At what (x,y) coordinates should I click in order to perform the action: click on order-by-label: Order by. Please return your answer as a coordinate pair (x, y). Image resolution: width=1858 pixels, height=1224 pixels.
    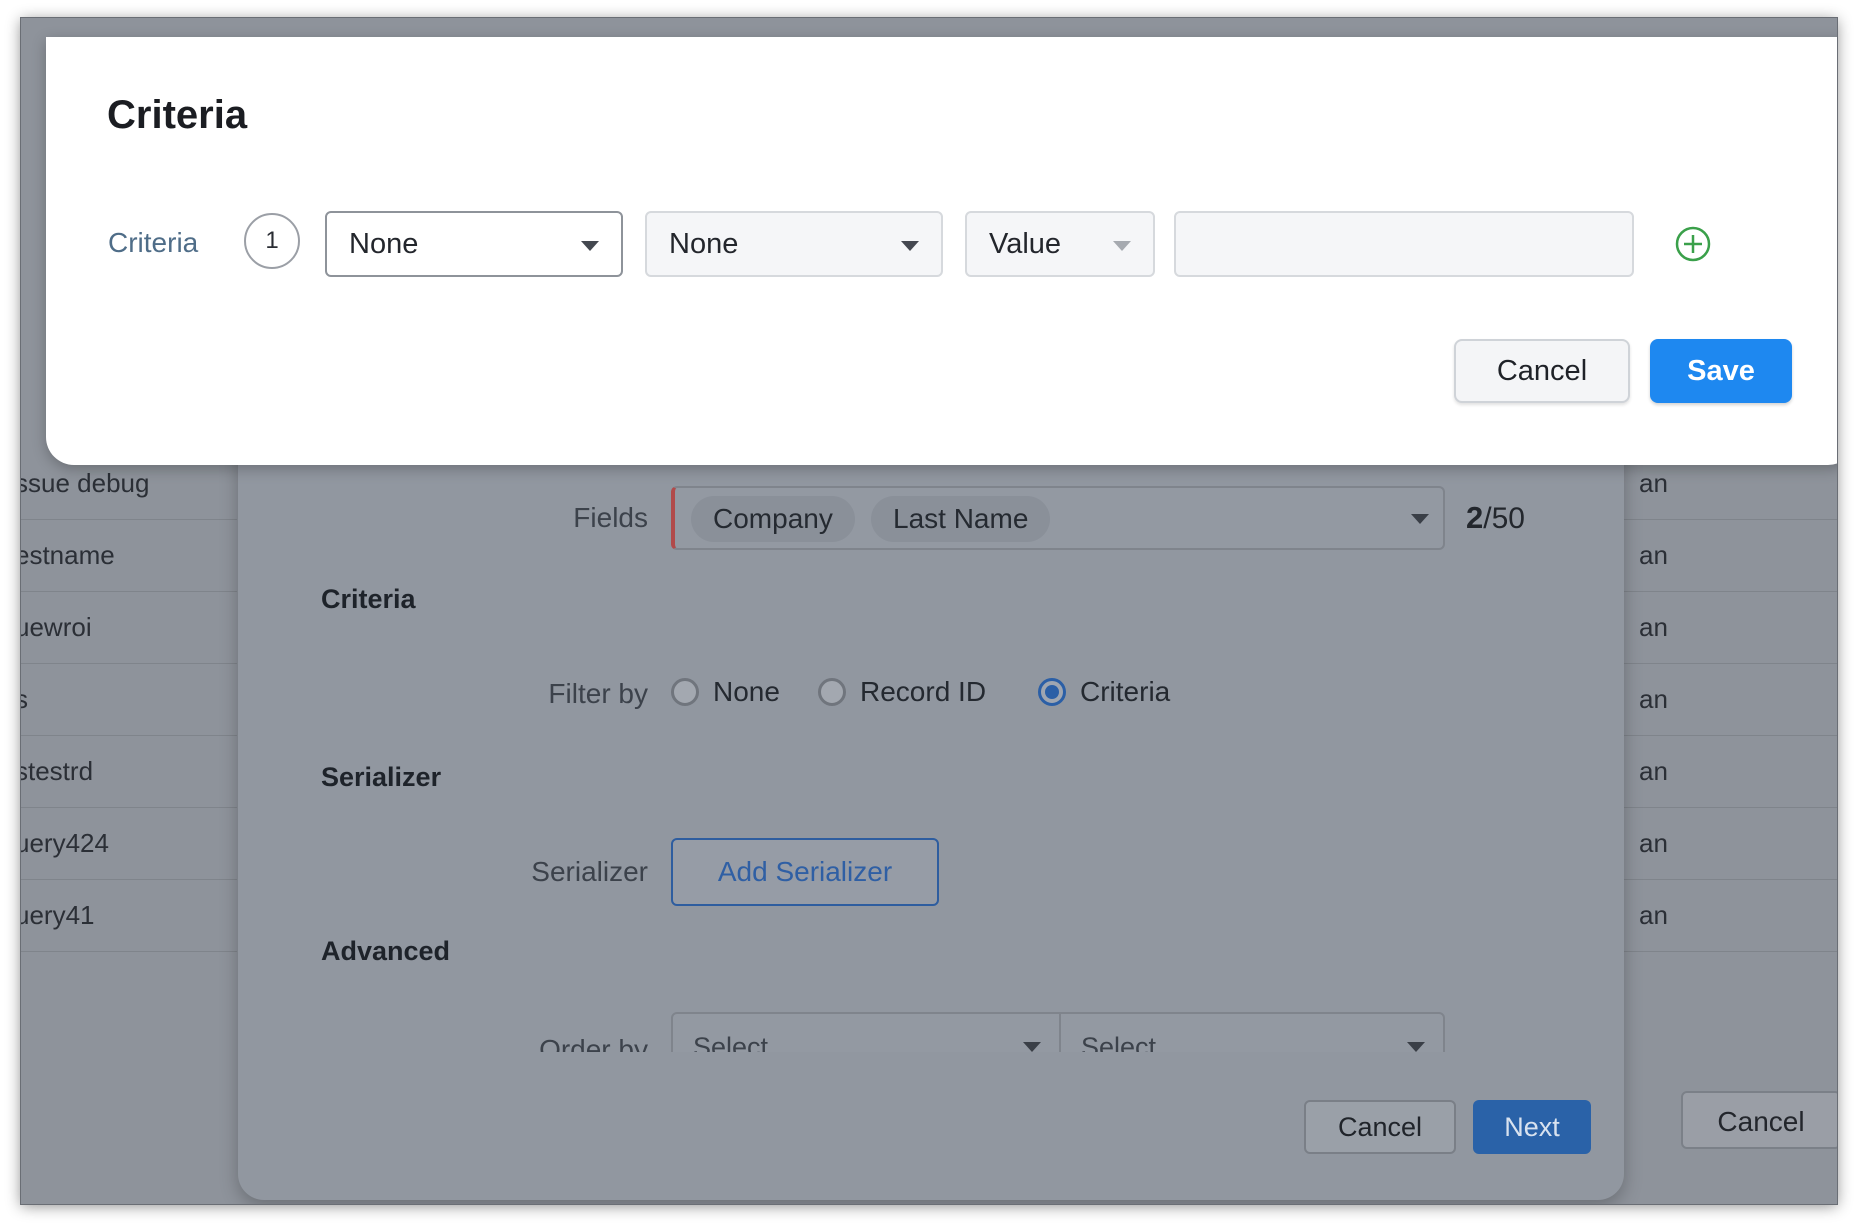
    Looking at the image, I should click on (593, 1043).